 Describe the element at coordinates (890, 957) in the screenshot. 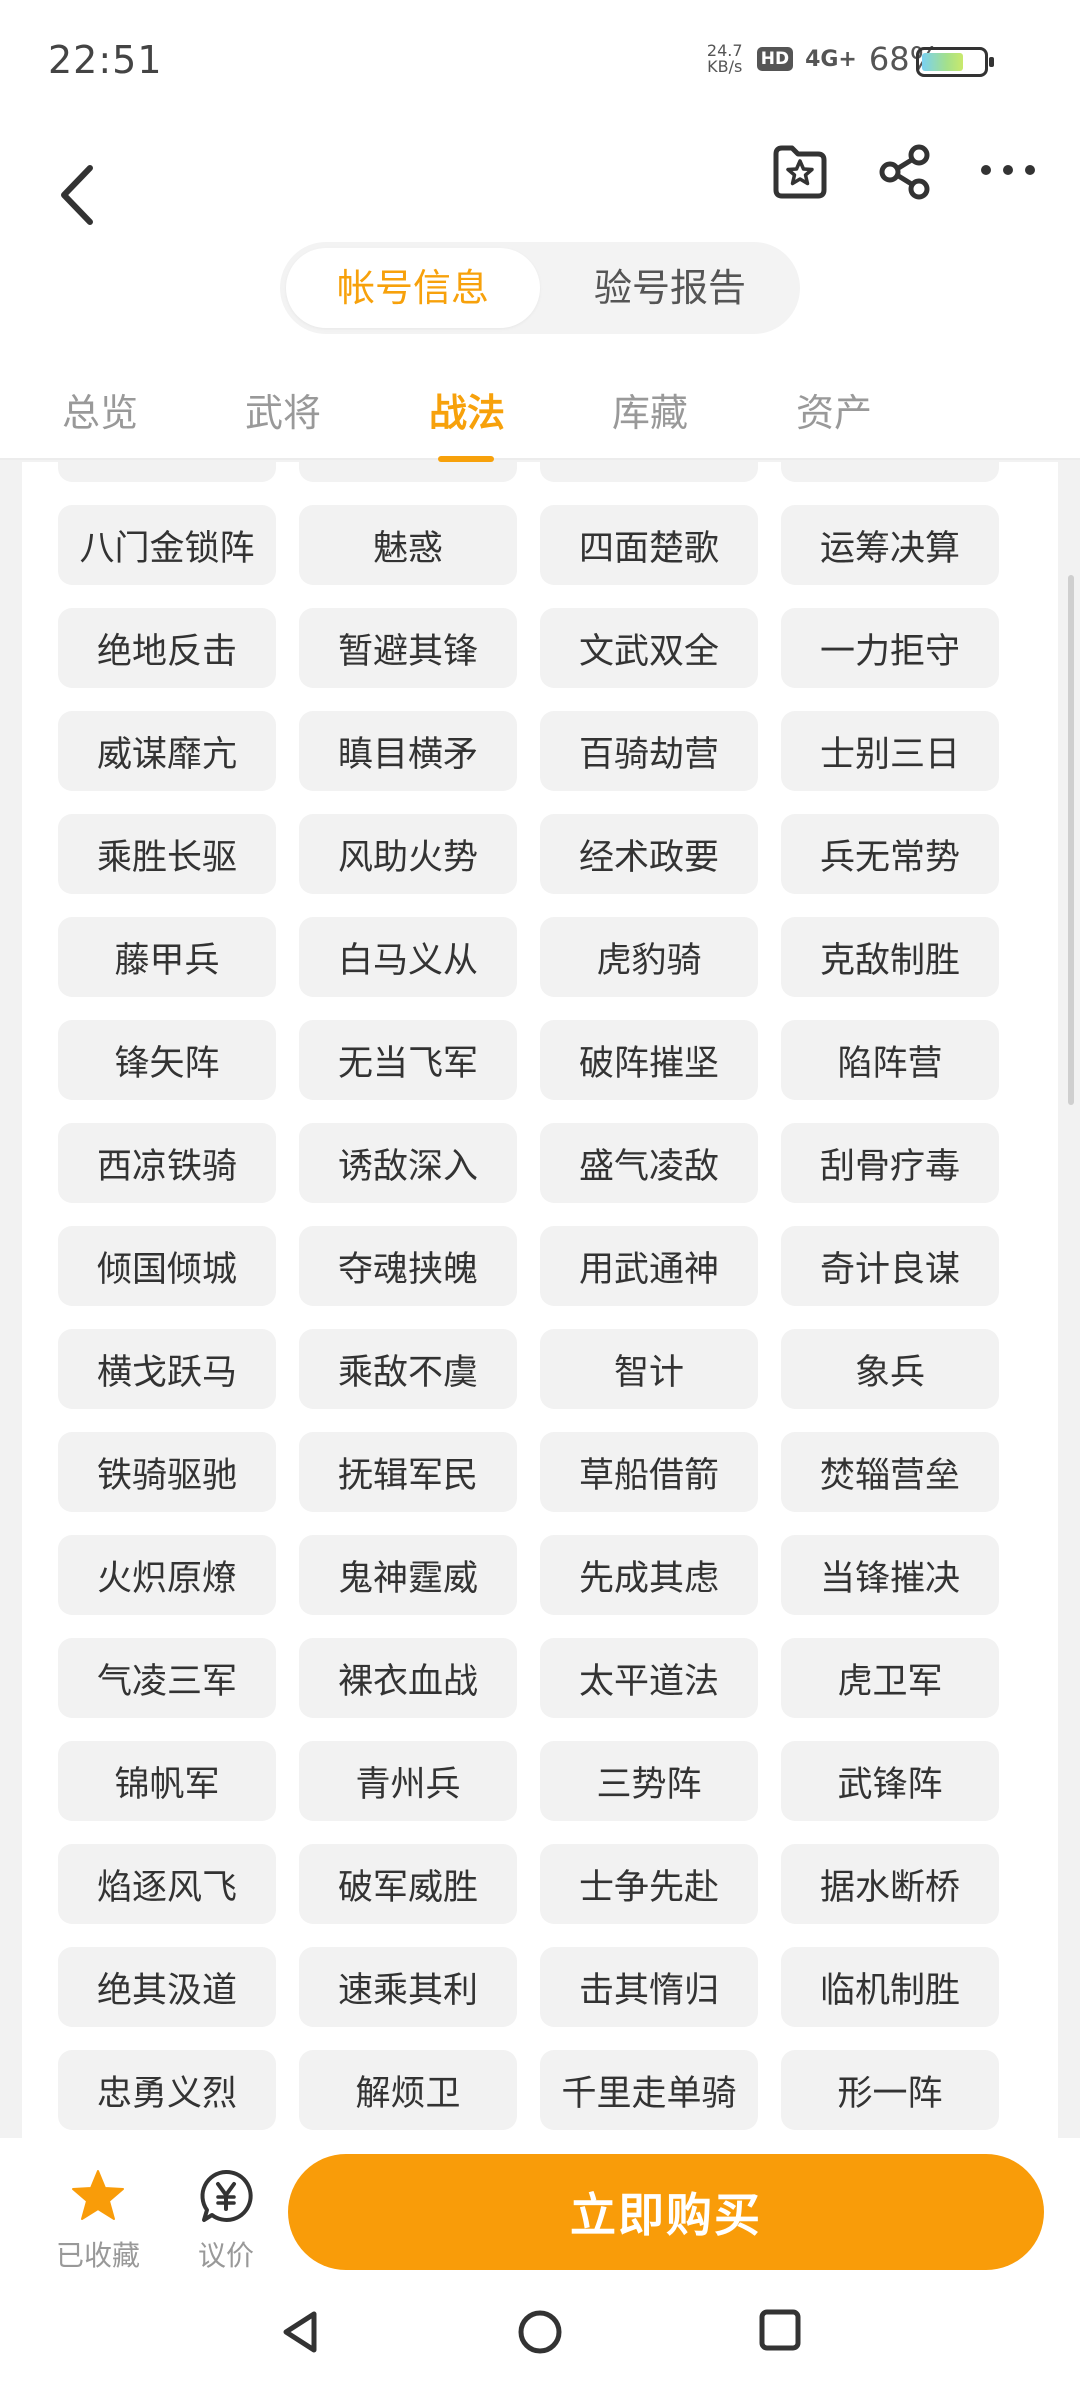

I see `tactic-chip: 克敌制胜` at that location.